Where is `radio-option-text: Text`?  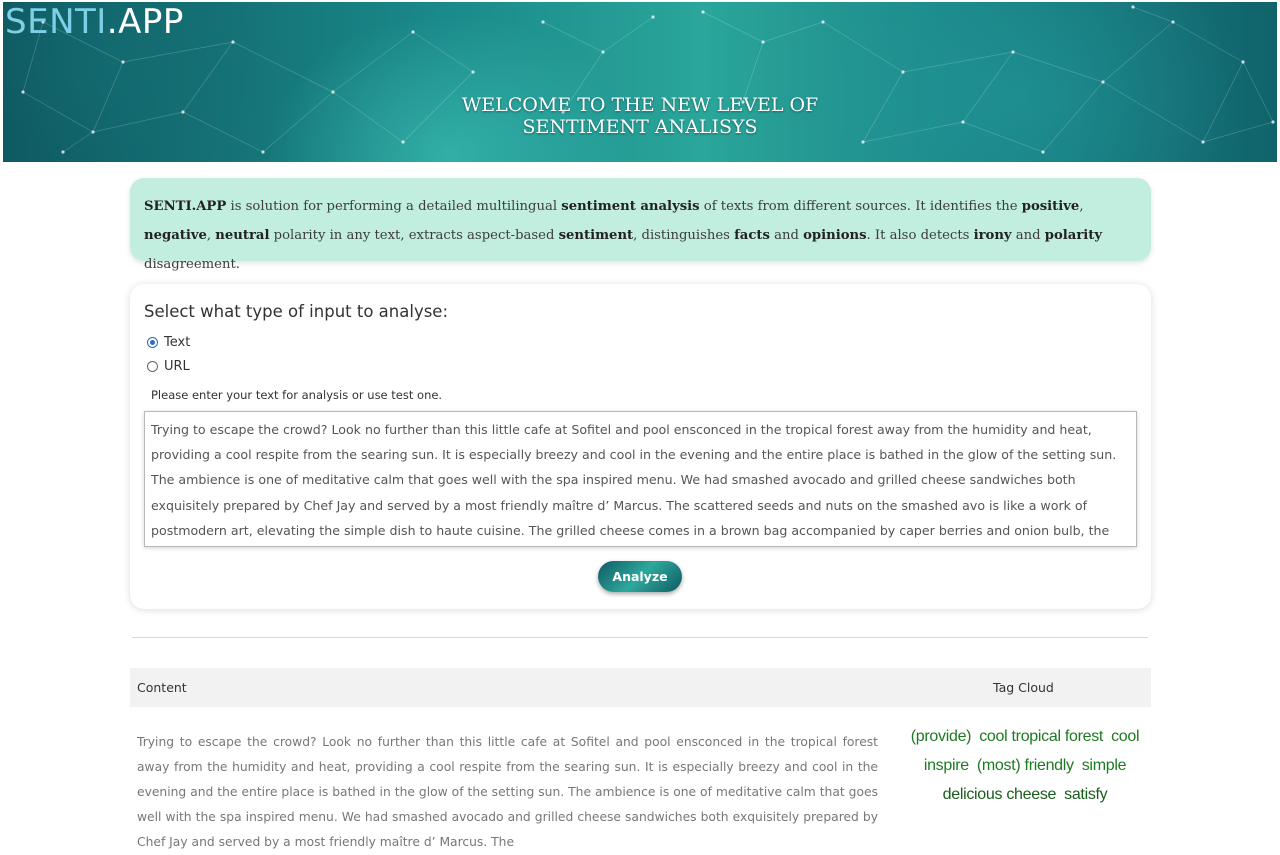 radio-option-text: Text is located at coordinates (168, 342).